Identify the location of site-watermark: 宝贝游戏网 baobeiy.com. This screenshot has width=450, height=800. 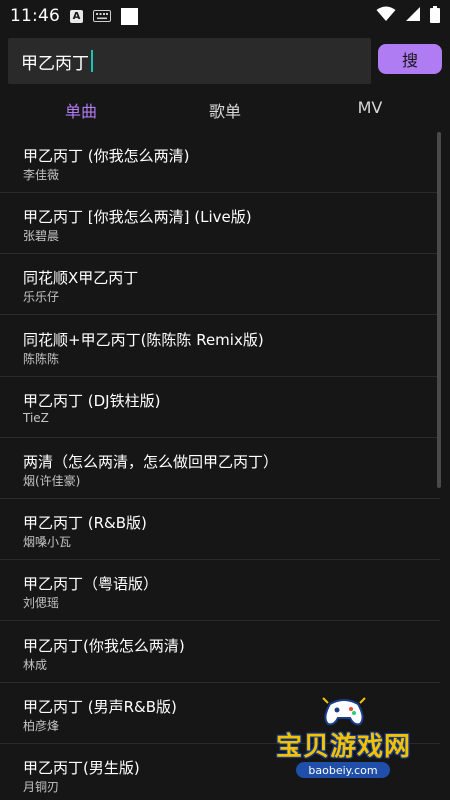
(348, 745).